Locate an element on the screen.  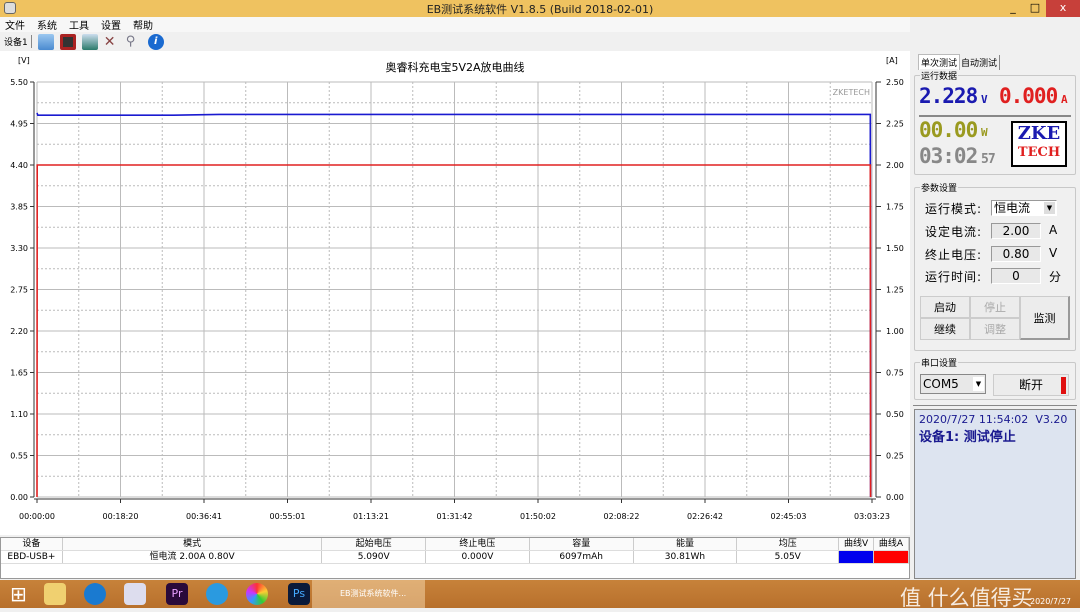
menu-bar: 文件 系统 工具 设置 帮助 is located at coordinates (455, 24).